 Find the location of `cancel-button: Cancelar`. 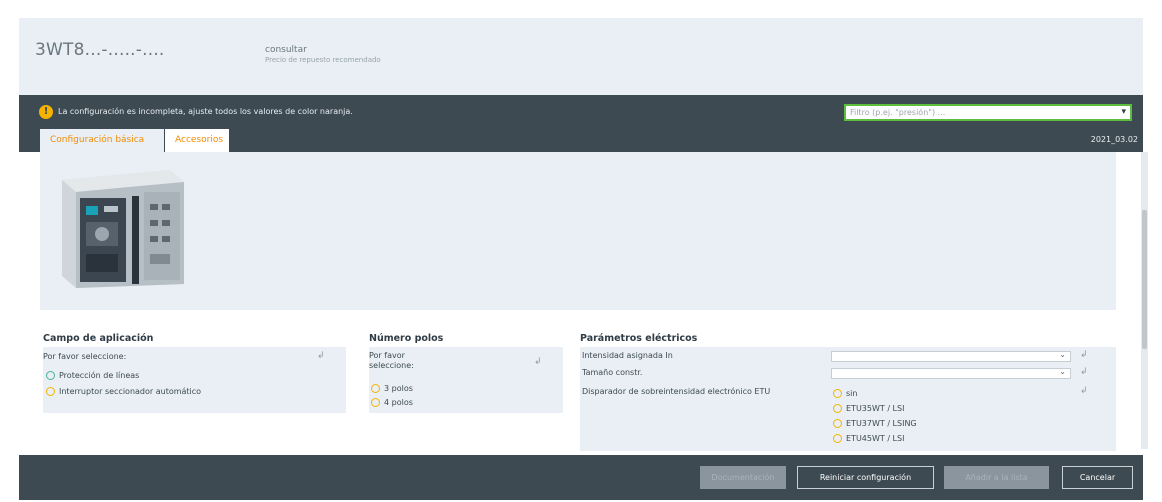

cancel-button: Cancelar is located at coordinates (1097, 477).